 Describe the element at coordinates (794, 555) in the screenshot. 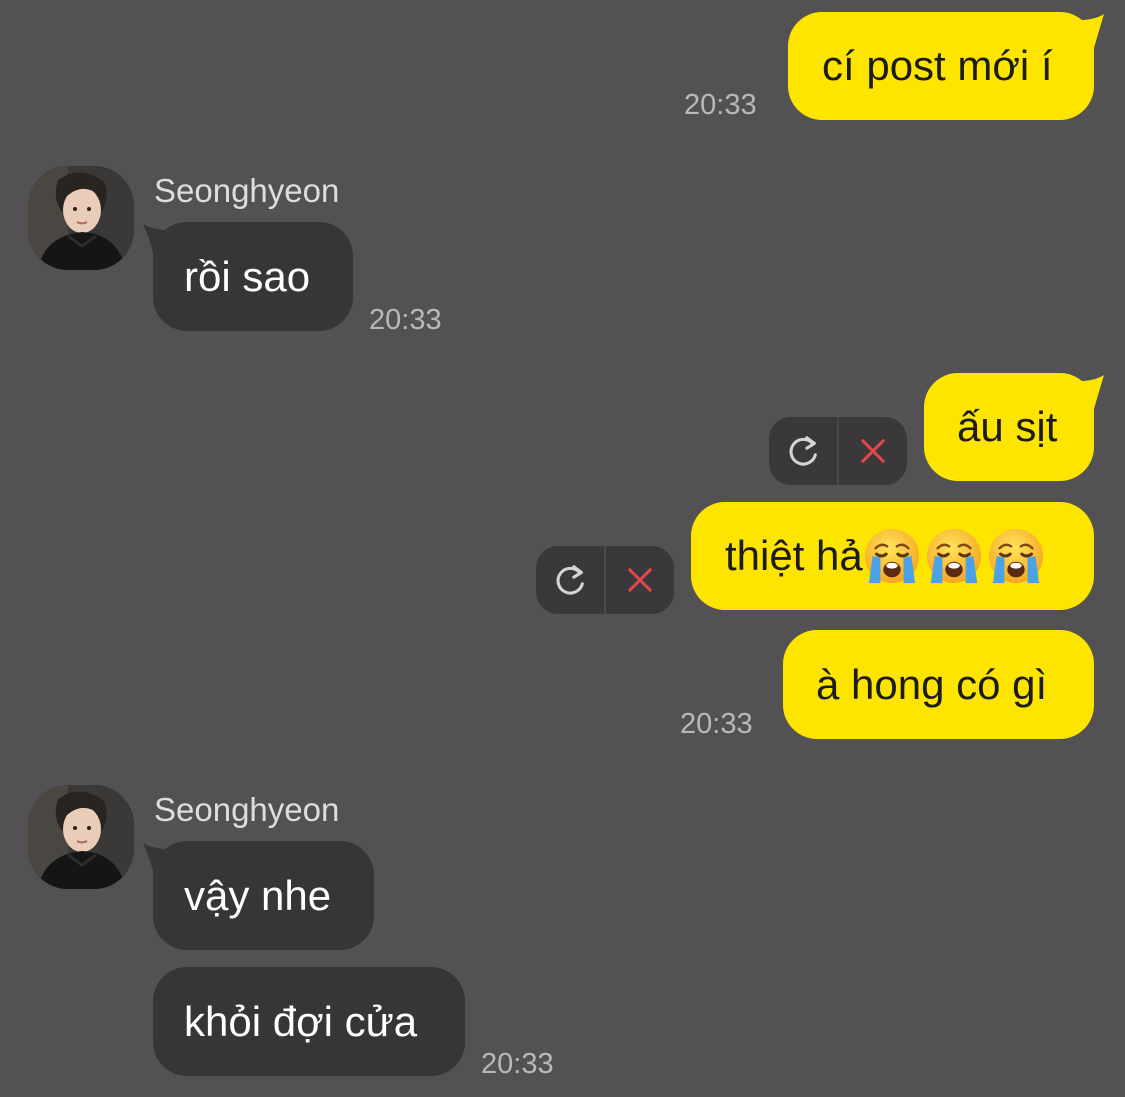

I see `message-text: thiệt hả` at that location.